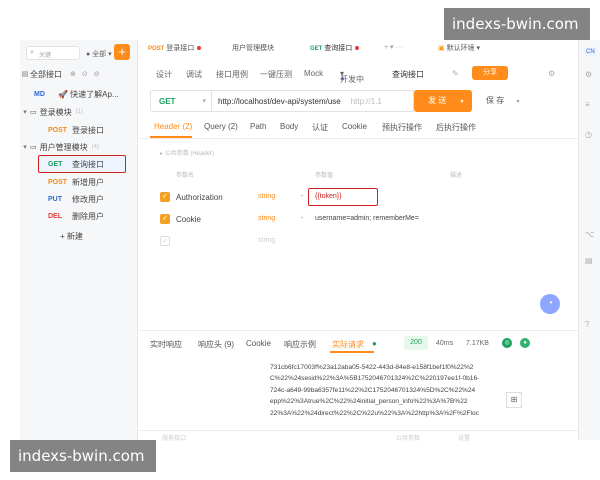 The height and width of the screenshot is (480, 600). What do you see at coordinates (358, 138) in the screenshot?
I see `divider` at bounding box center [358, 138].